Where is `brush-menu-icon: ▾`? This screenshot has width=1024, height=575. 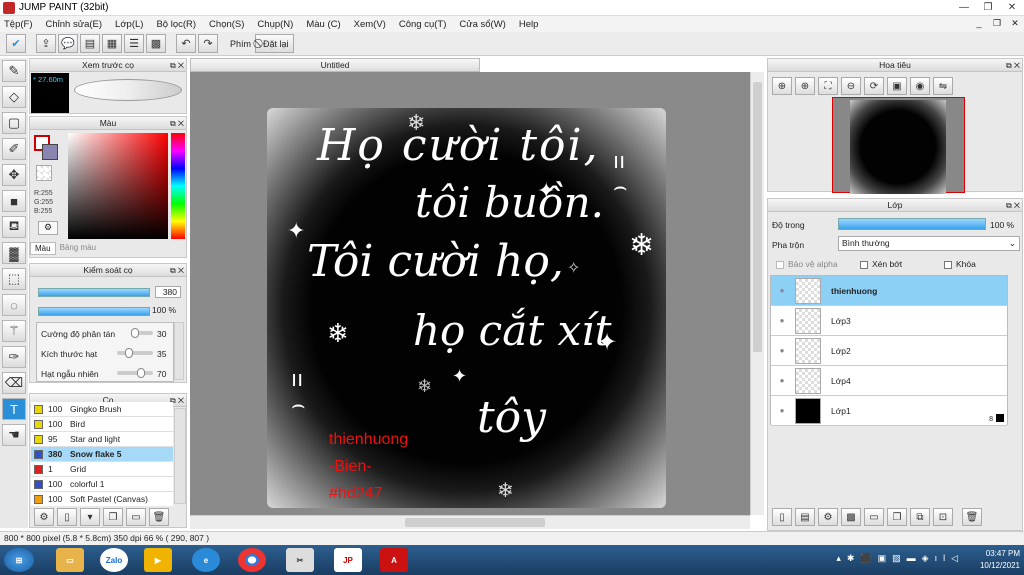 brush-menu-icon: ▾ is located at coordinates (90, 517).